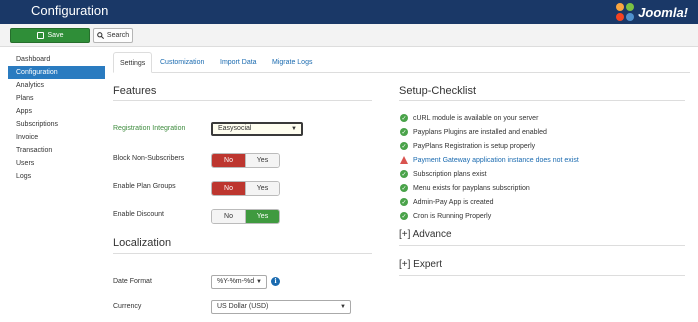 The width and height of the screenshot is (698, 322). I want to click on app-header: Configuration Joomla!, so click(349, 12).